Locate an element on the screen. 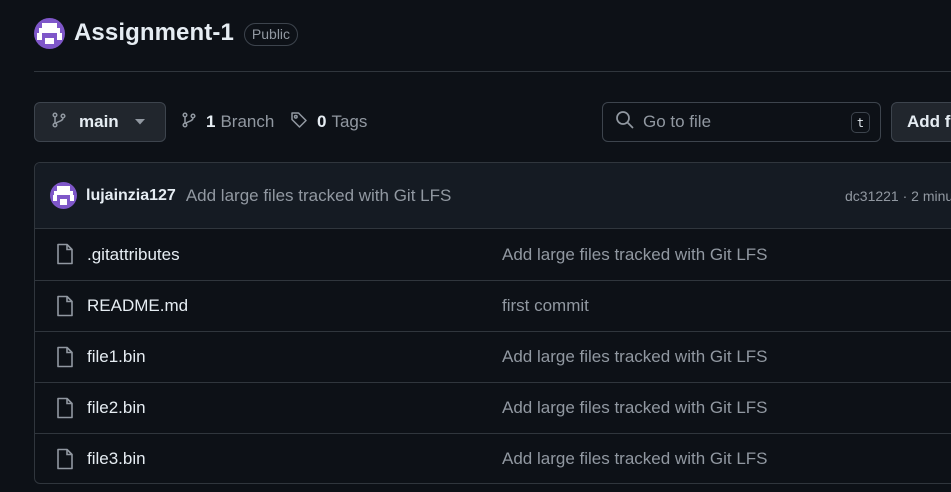  keyboard-shortcut-hint: t is located at coordinates (860, 122).